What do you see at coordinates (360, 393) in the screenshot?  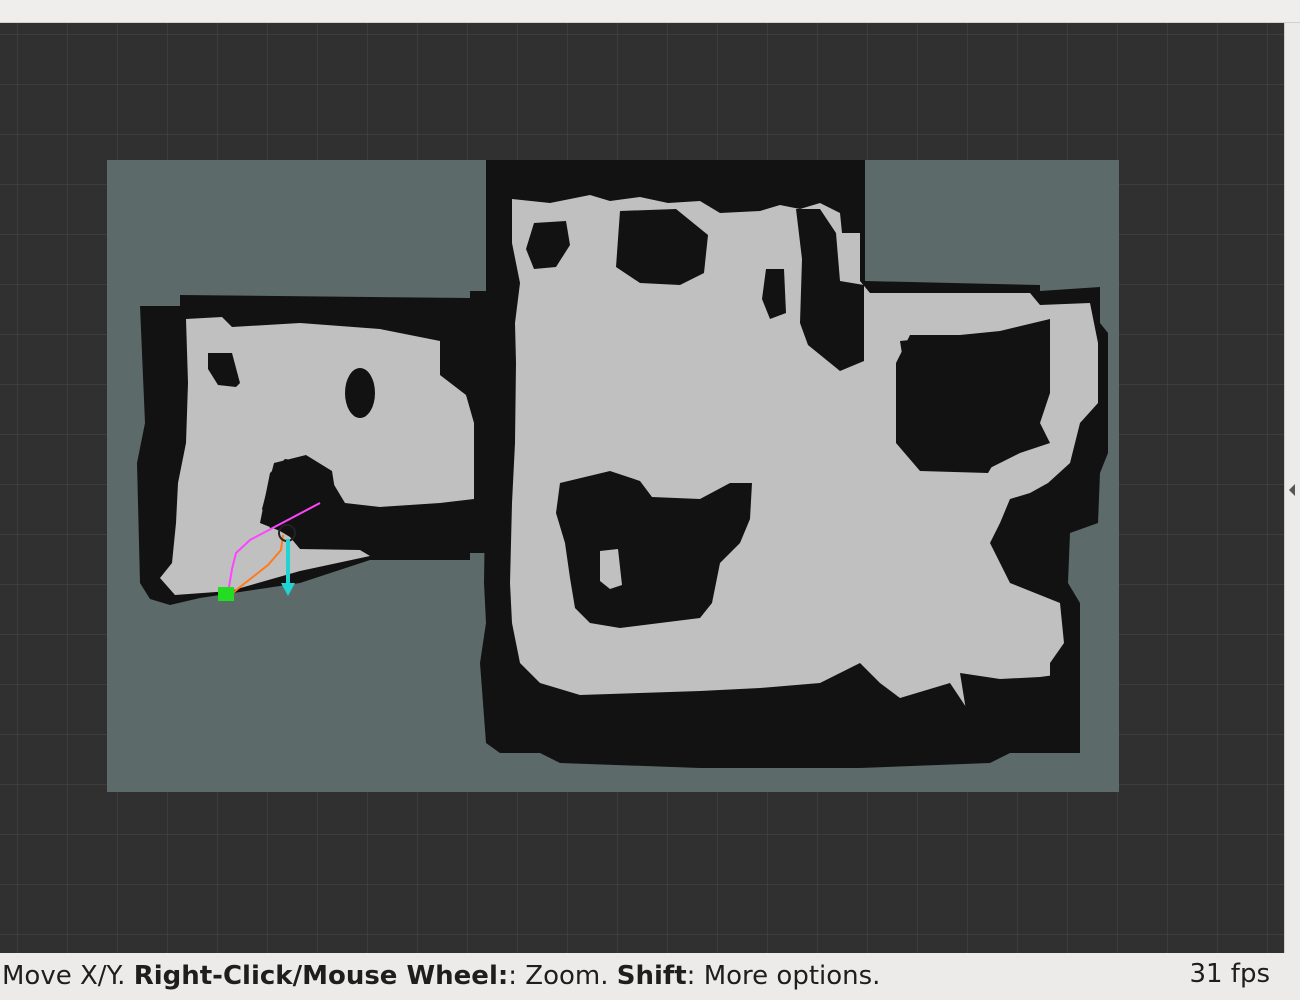 I see `obstacle-left-pillar` at bounding box center [360, 393].